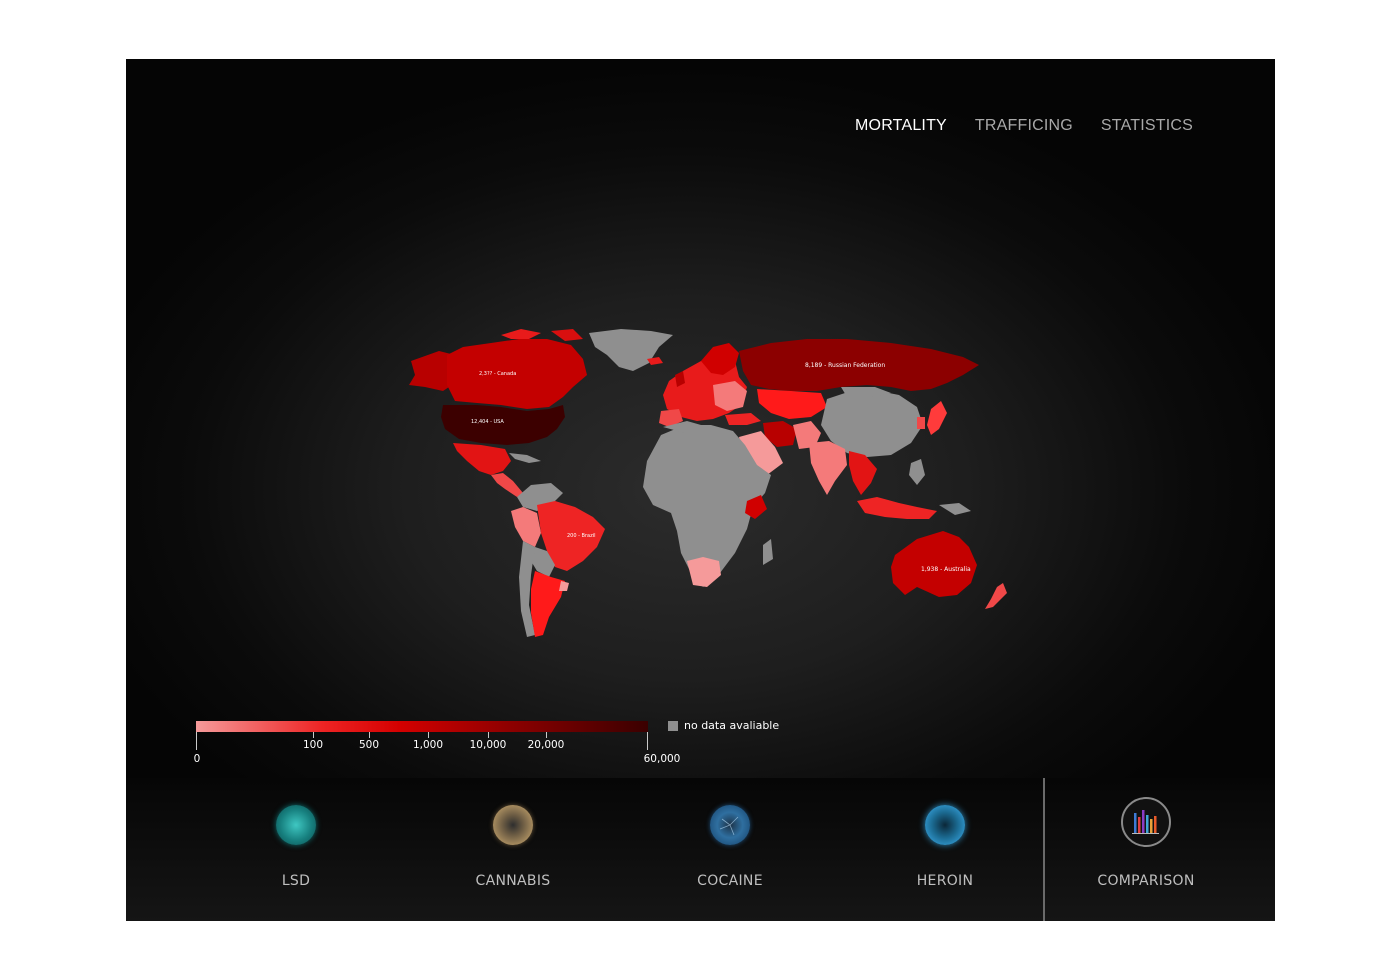 The width and height of the screenshot is (1386, 979). Describe the element at coordinates (730, 881) in the screenshot. I see `drug-label: COCAINE` at that location.